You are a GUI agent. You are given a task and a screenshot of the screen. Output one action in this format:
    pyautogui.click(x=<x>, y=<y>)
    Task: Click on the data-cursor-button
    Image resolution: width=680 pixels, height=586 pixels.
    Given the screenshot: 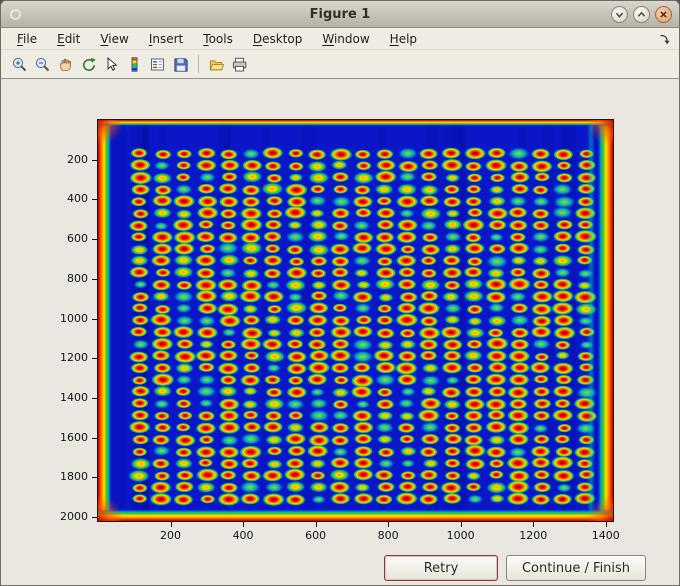 What is the action you would take?
    pyautogui.click(x=111, y=64)
    